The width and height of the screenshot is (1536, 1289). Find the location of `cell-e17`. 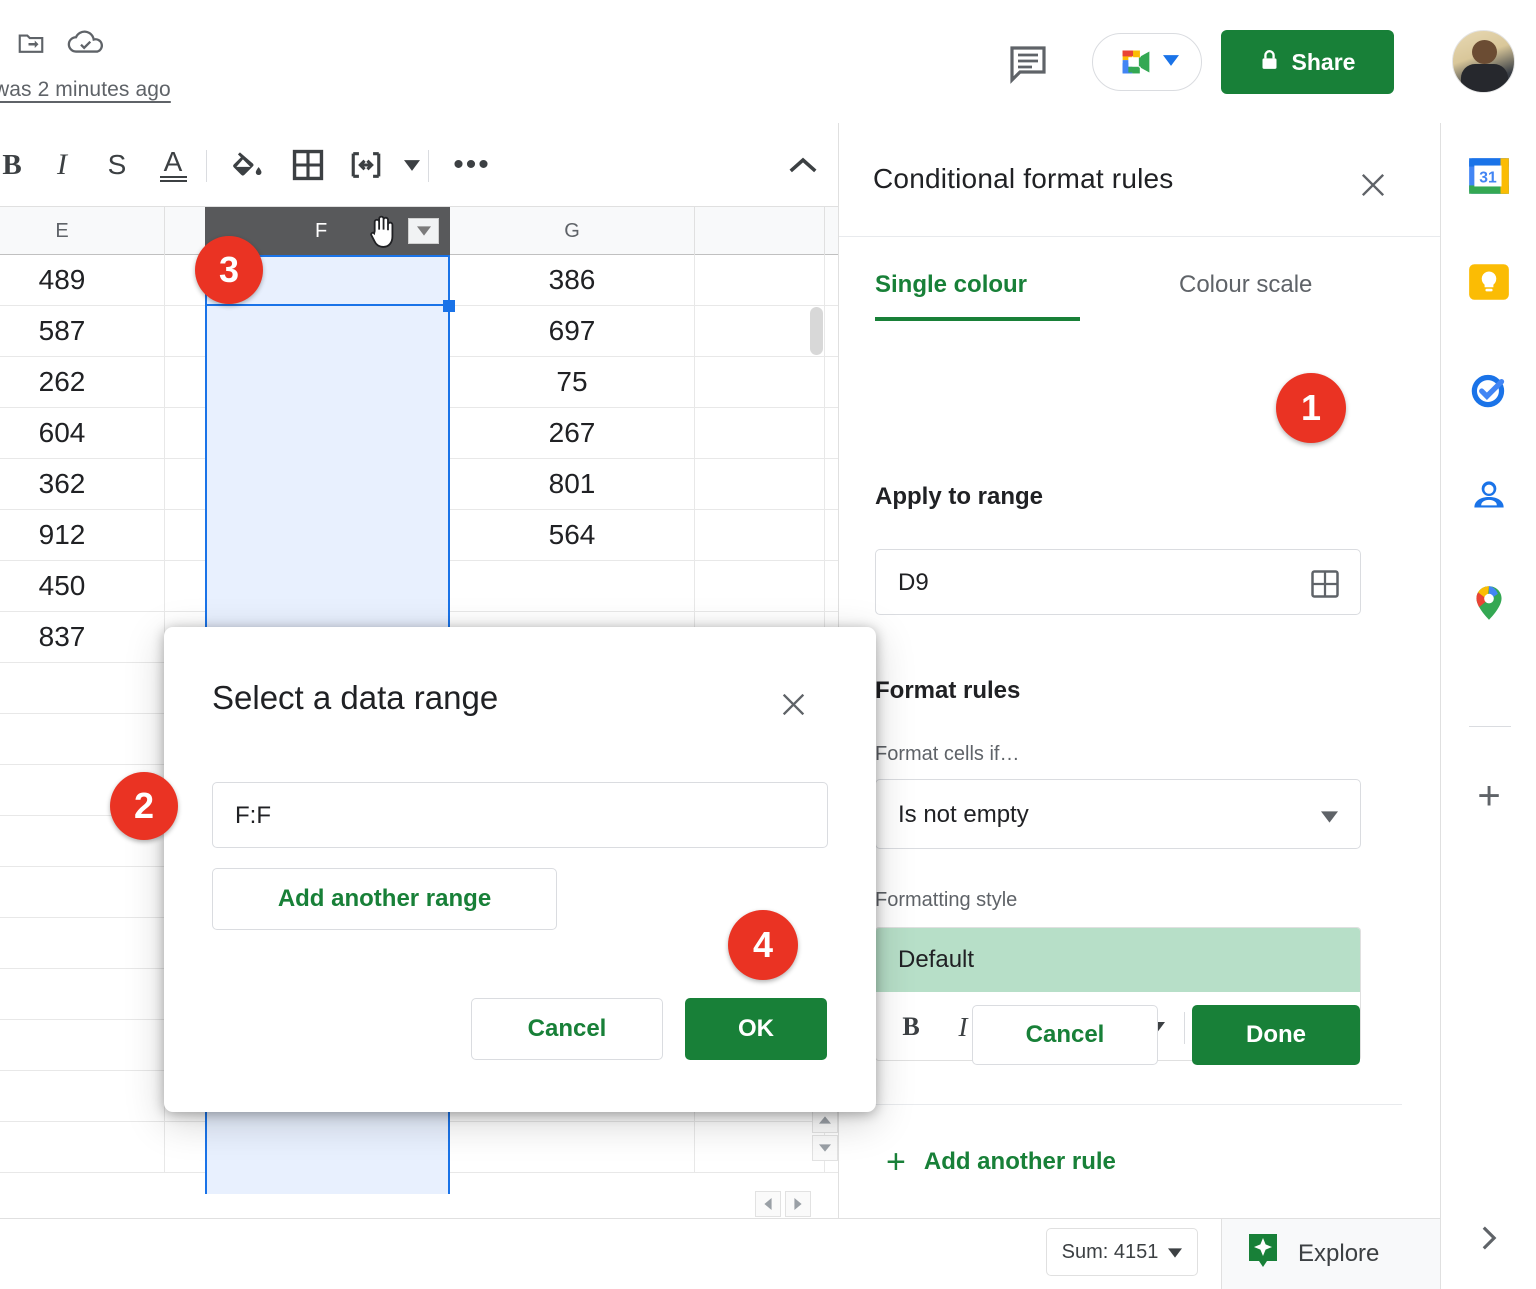

cell-e17 is located at coordinates (82, 1096).